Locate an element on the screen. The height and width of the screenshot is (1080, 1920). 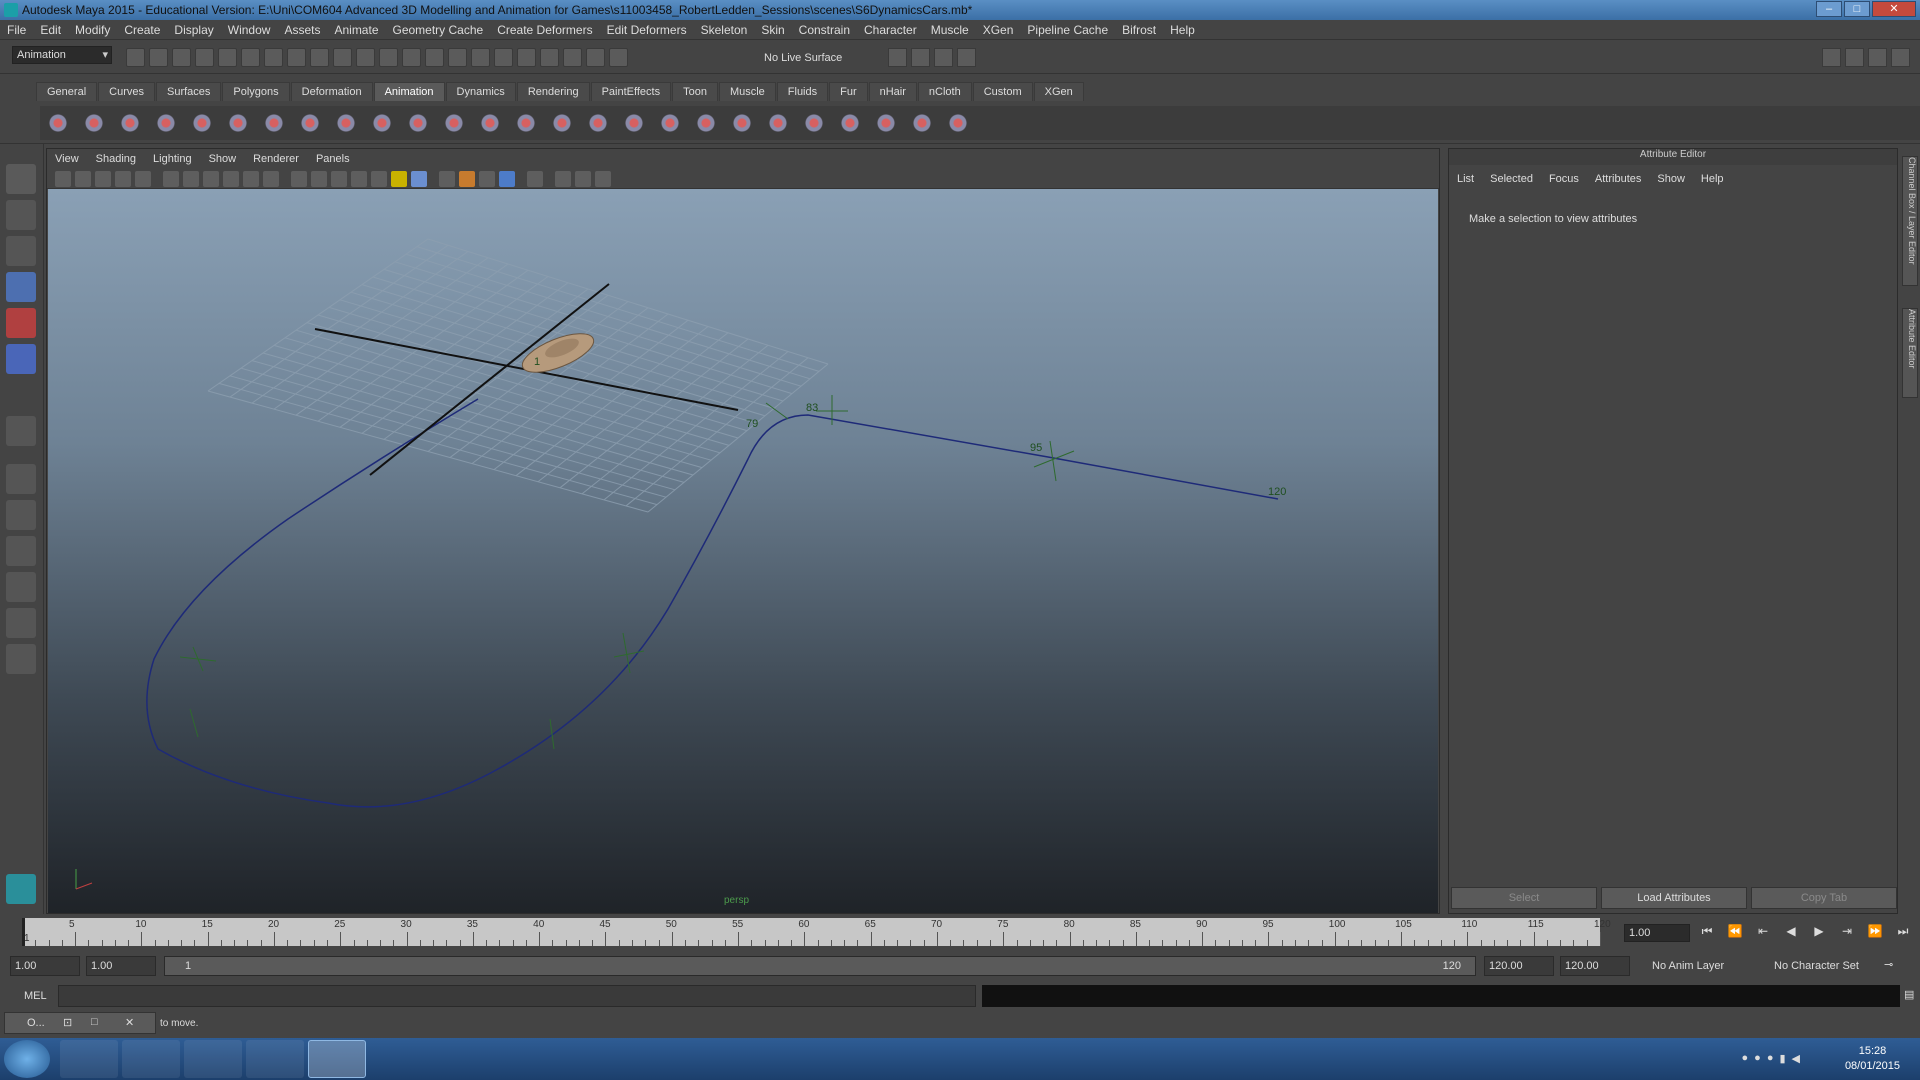
maya-taskbar-icon is located at coordinates (337, 1059).